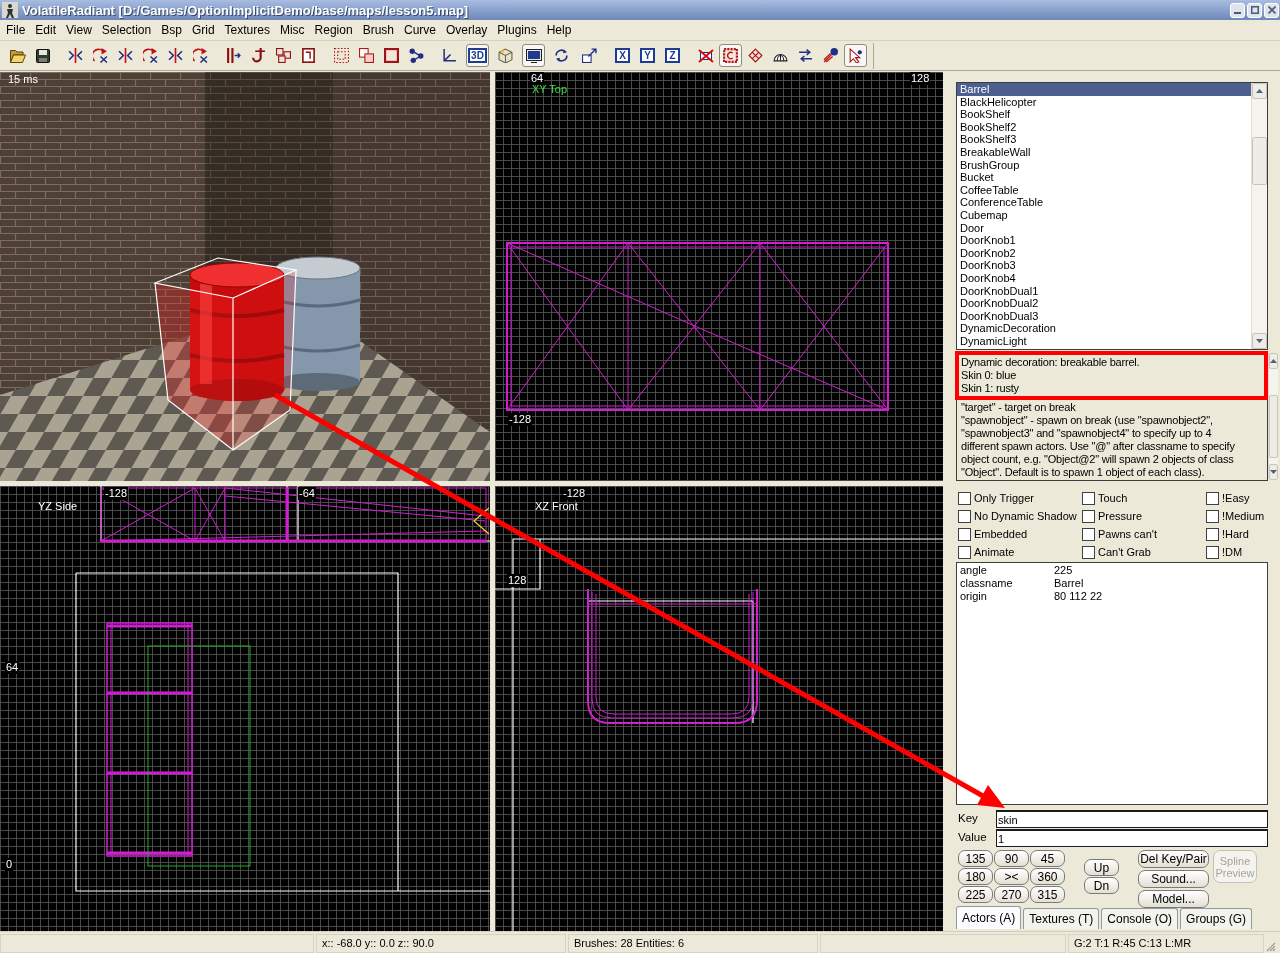 This screenshot has width=1280, height=953. I want to click on value-field: 1, so click(1132, 838).